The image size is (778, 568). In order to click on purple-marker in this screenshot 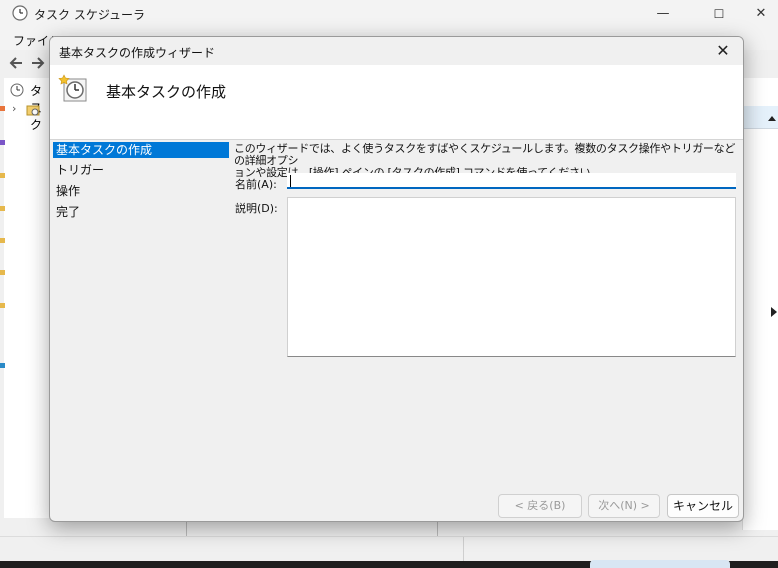, I will do `click(2, 142)`.